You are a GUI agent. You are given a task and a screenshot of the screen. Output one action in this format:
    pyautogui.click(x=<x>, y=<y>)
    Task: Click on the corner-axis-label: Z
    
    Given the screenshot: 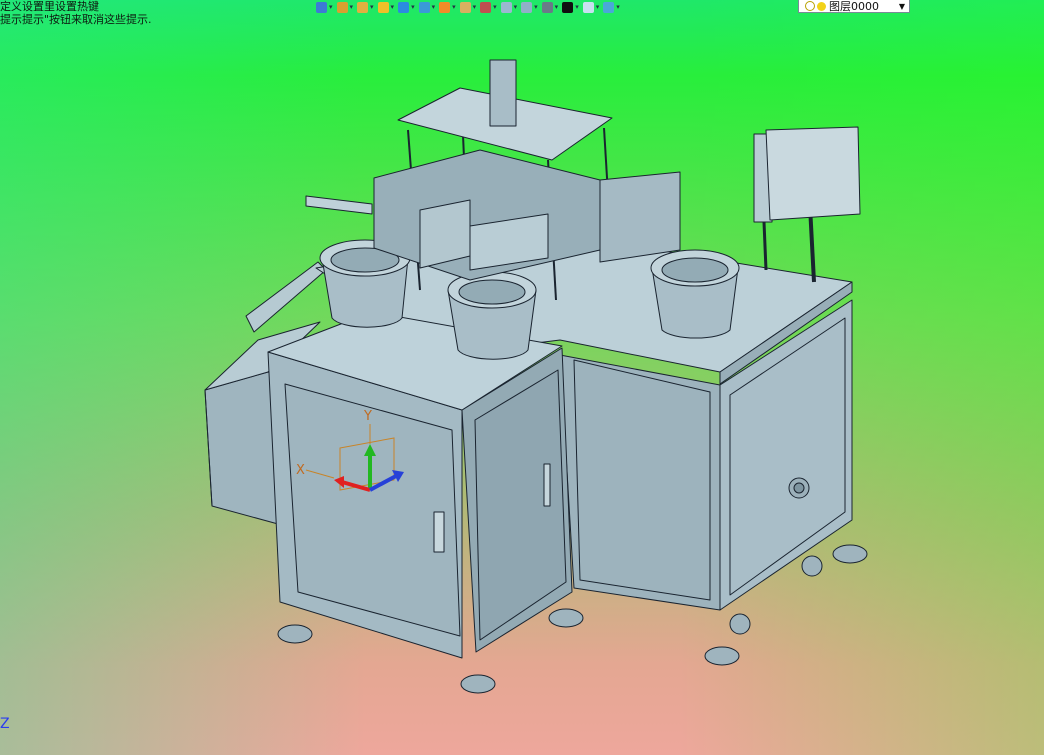 What is the action you would take?
    pyautogui.click(x=5, y=724)
    